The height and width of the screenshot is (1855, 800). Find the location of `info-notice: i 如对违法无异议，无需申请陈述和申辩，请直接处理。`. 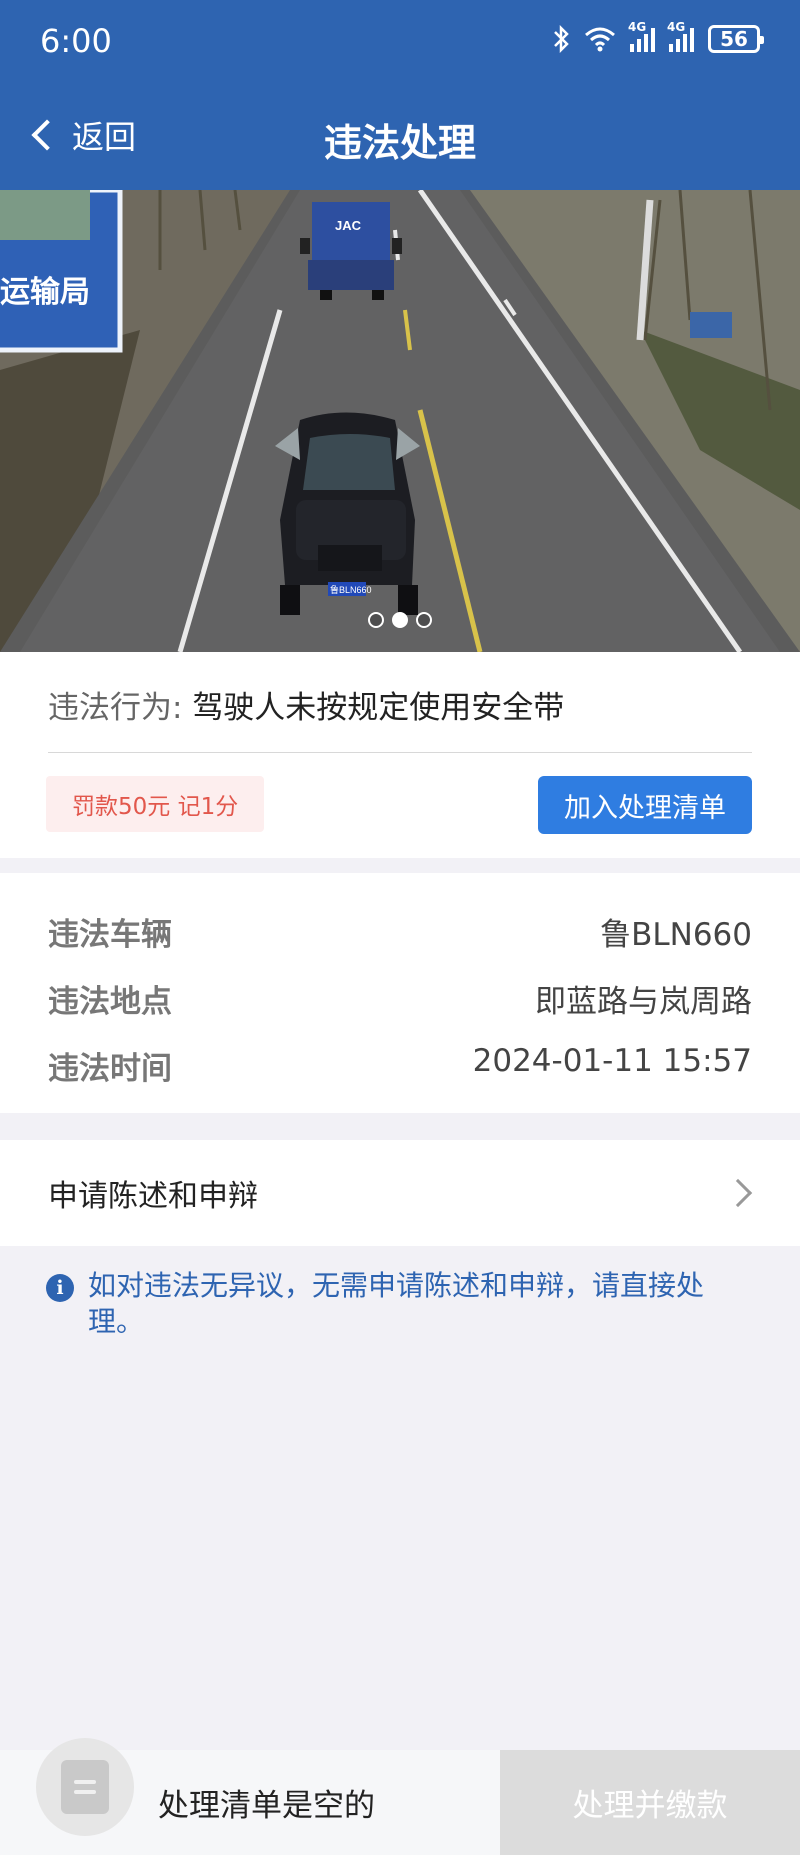

info-notice: i 如对违法无异议，无需申请陈述和申辩，请直接处理。 is located at coordinates (401, 1304).